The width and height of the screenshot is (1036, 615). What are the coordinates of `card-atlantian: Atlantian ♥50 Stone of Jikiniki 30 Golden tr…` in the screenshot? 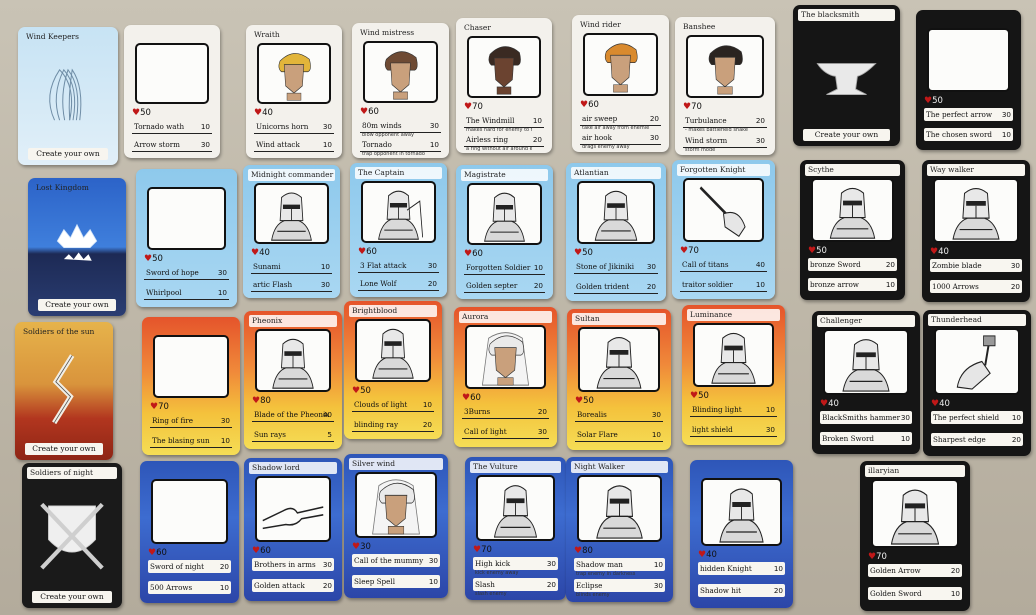 It's located at (616, 232).